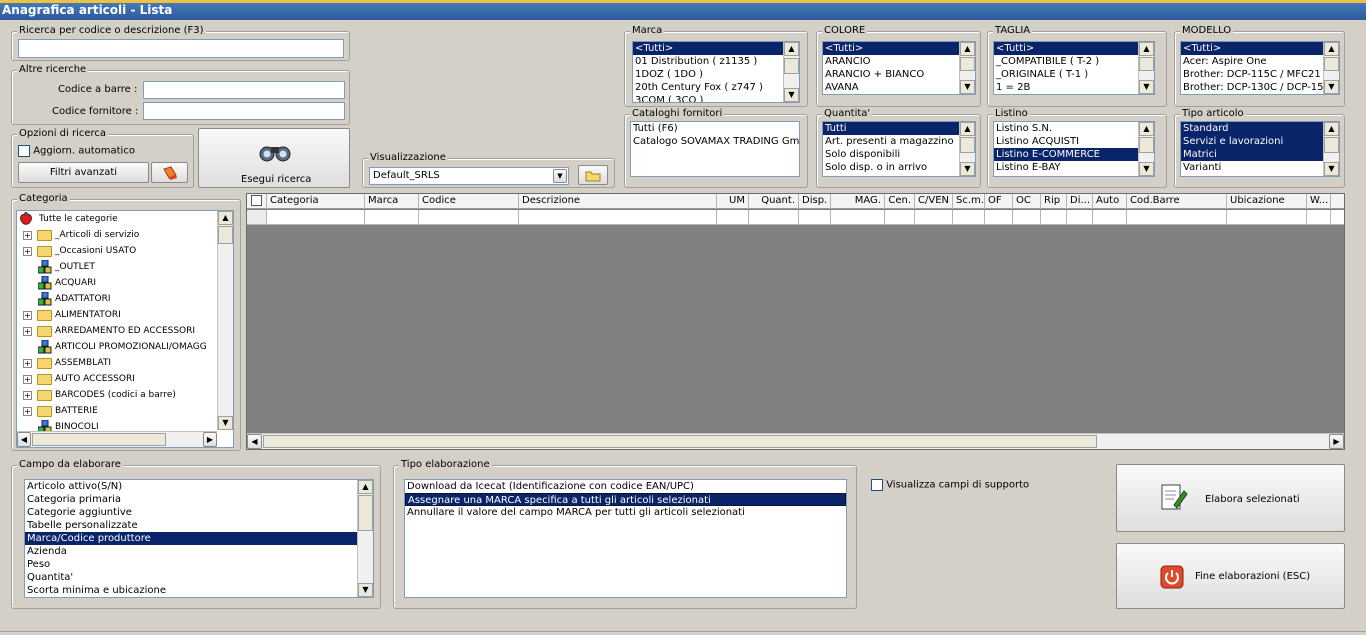  Describe the element at coordinates (899, 74) in the screenshot. I see `list-item: ARANCIO + BIANCO` at that location.